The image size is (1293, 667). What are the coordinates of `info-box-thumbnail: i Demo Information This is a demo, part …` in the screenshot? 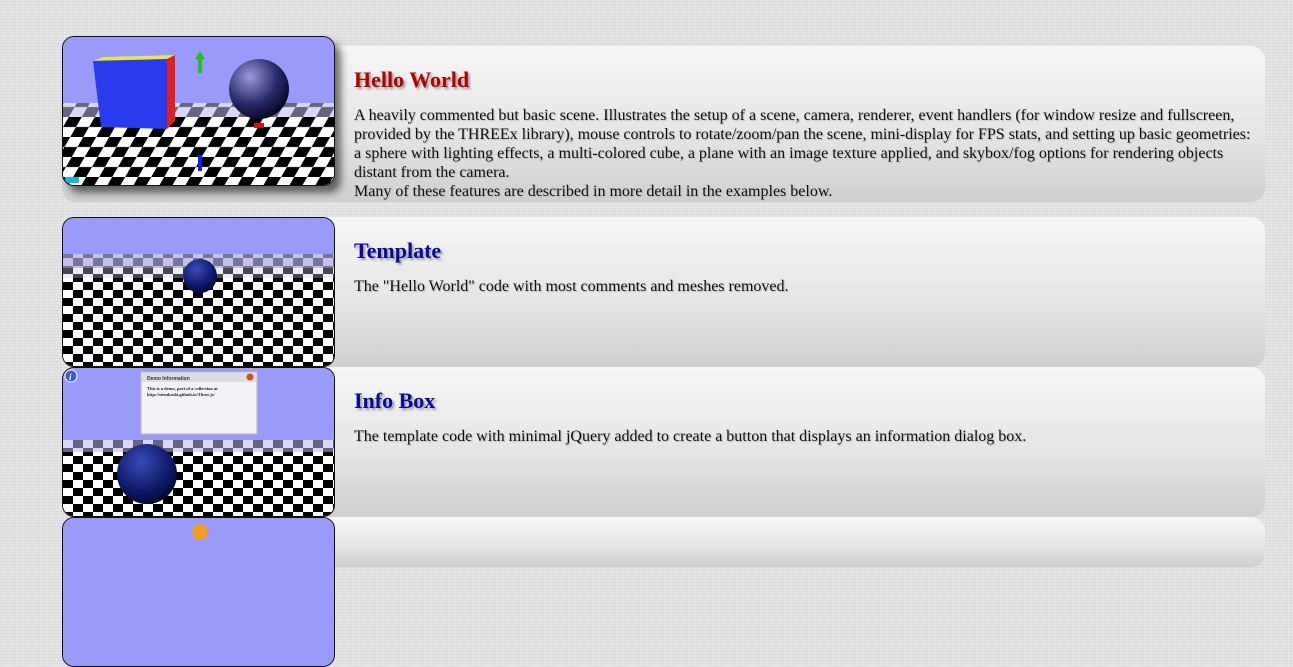 It's located at (198, 442).